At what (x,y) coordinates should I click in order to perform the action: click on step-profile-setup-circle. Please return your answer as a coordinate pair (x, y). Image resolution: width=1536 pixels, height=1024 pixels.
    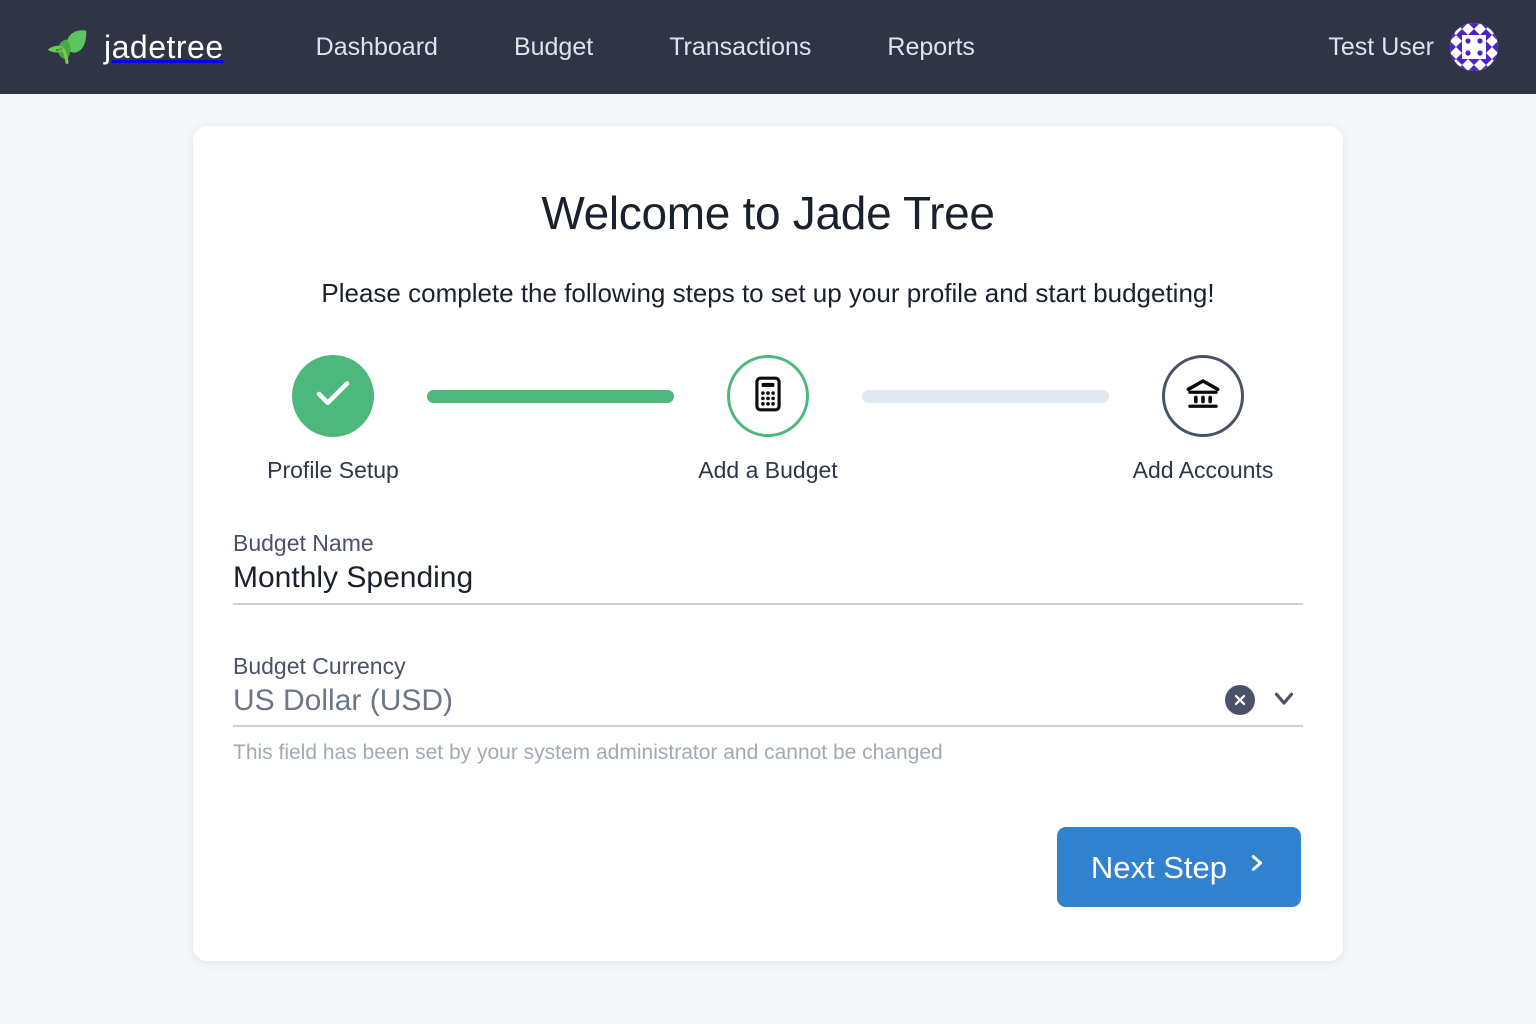
    Looking at the image, I should click on (333, 396).